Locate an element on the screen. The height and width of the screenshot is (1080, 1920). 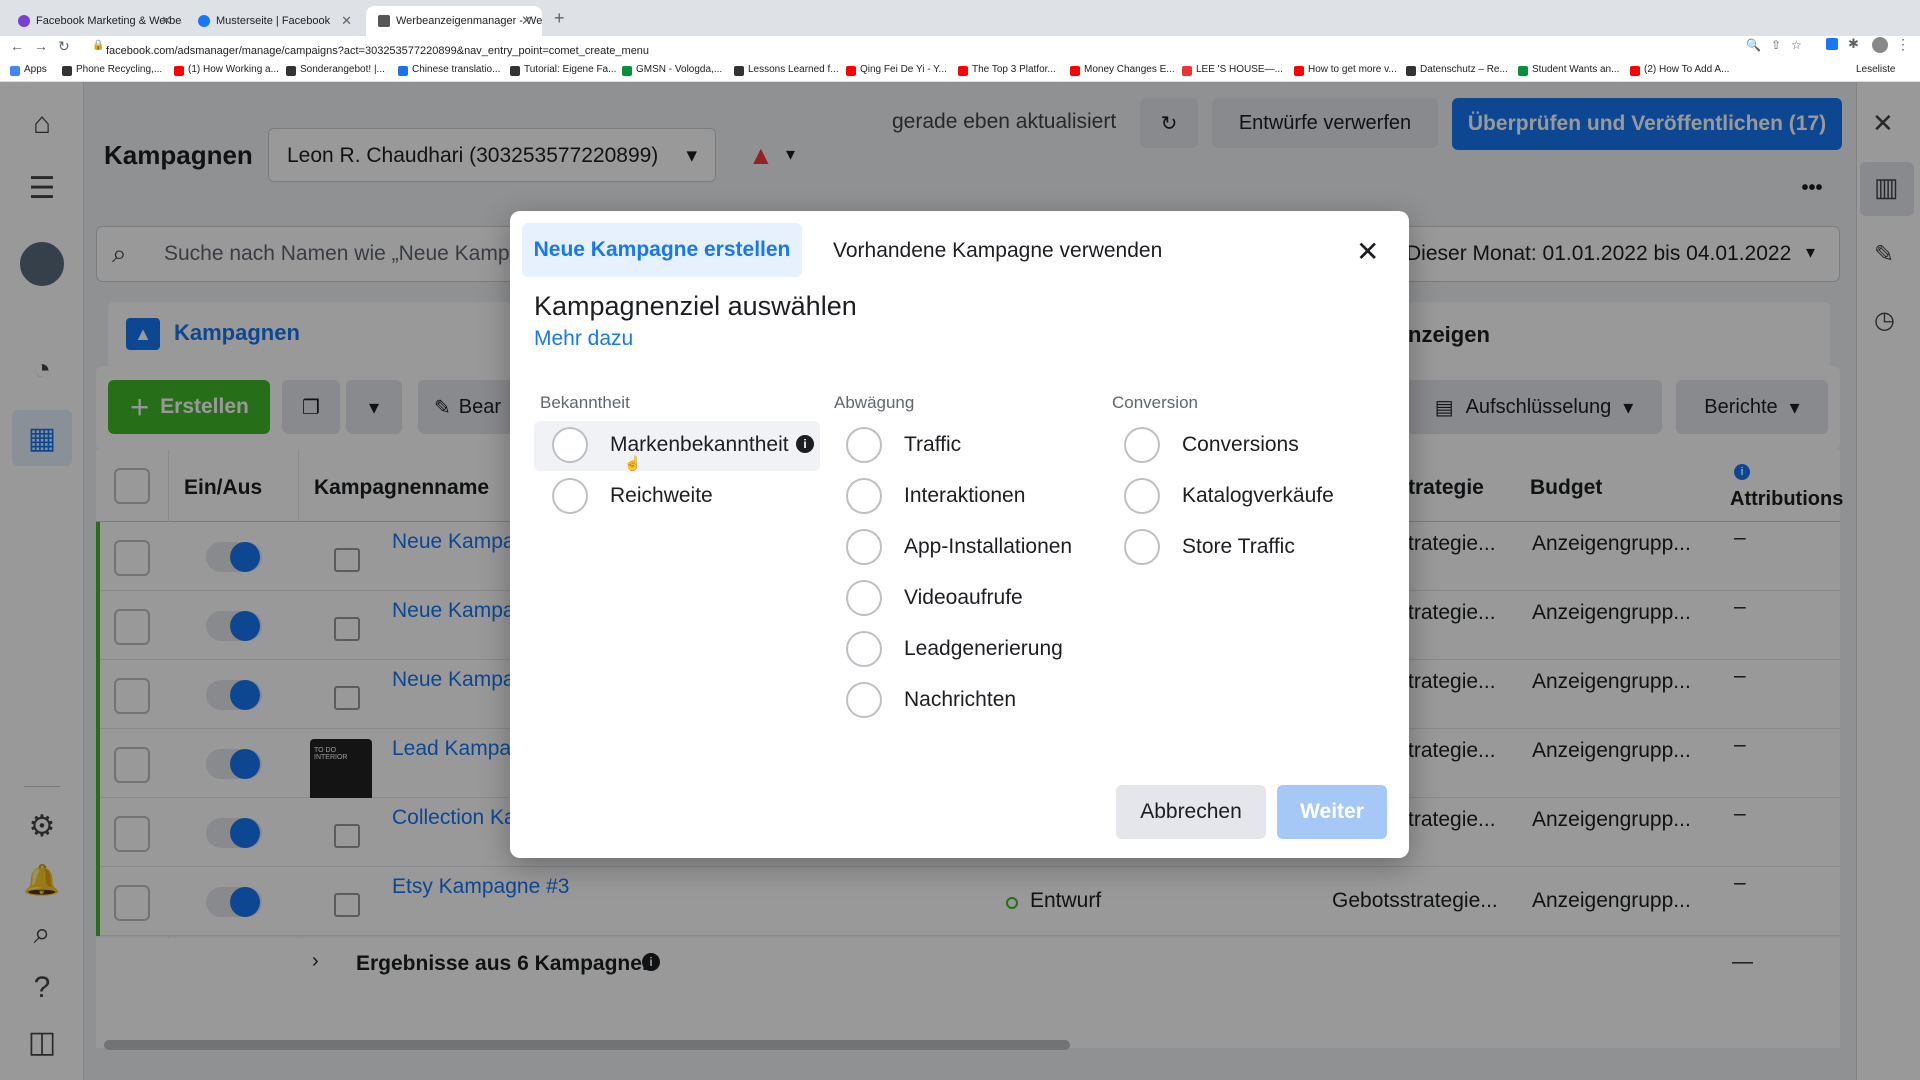
tab-title: Werbeanzeigenmanager - Wer is located at coordinates (469, 21).